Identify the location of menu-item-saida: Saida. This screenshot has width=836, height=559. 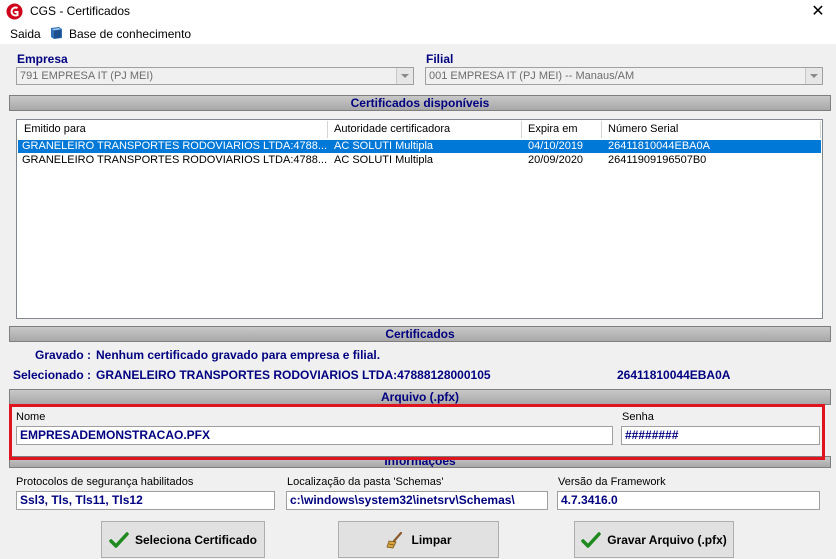
(25, 34).